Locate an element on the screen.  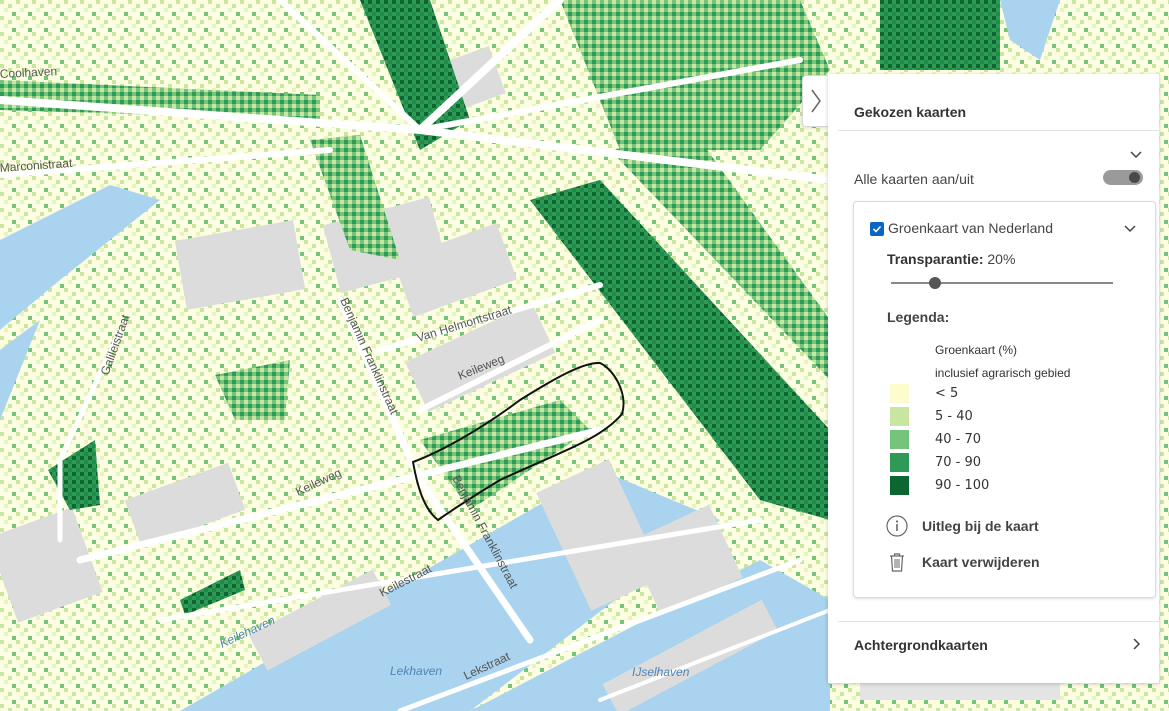
legend-item: 70 - 90 is located at coordinates (935, 462).